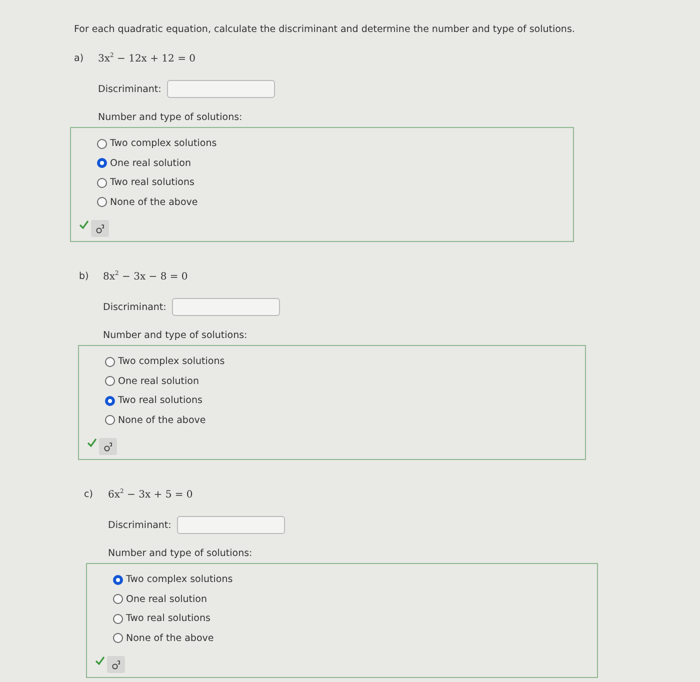 The image size is (700, 682). I want to click on part-letter: a), so click(79, 58).